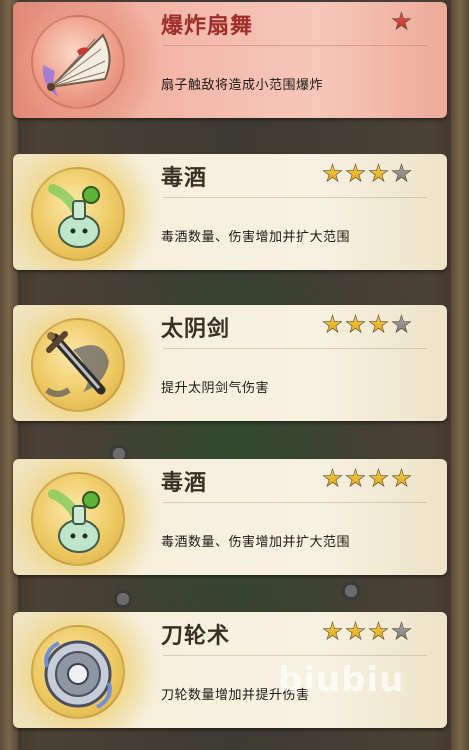 This screenshot has width=469, height=750. I want to click on skill-description: 扇子触敌将造成小范围爆炸, so click(242, 85).